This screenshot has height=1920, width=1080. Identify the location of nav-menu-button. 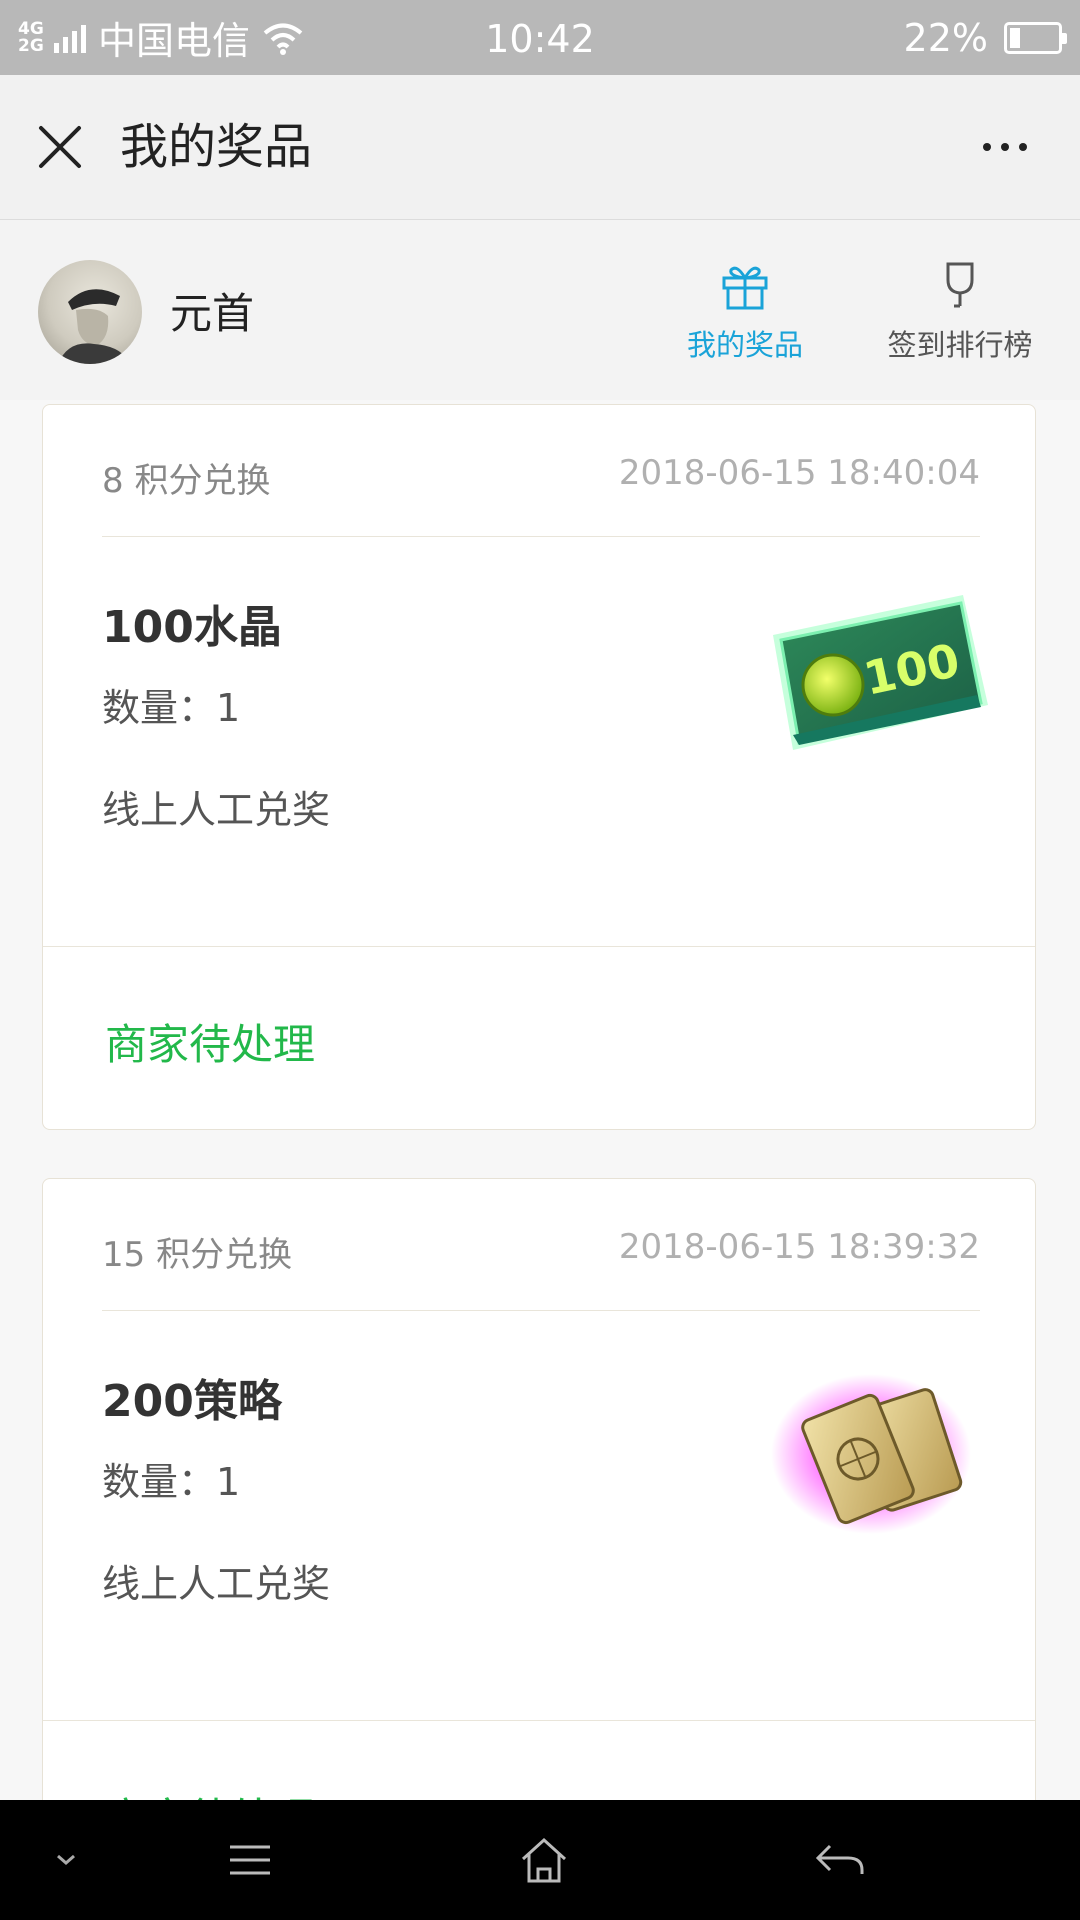
(250, 1860).